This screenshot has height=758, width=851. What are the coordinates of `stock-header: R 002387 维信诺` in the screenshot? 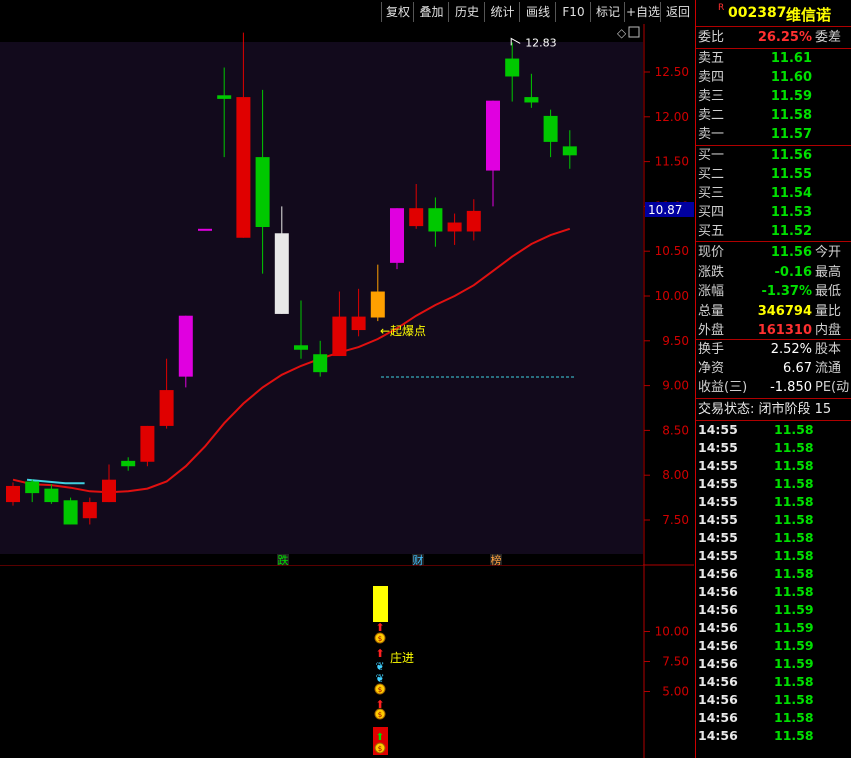 It's located at (773, 13).